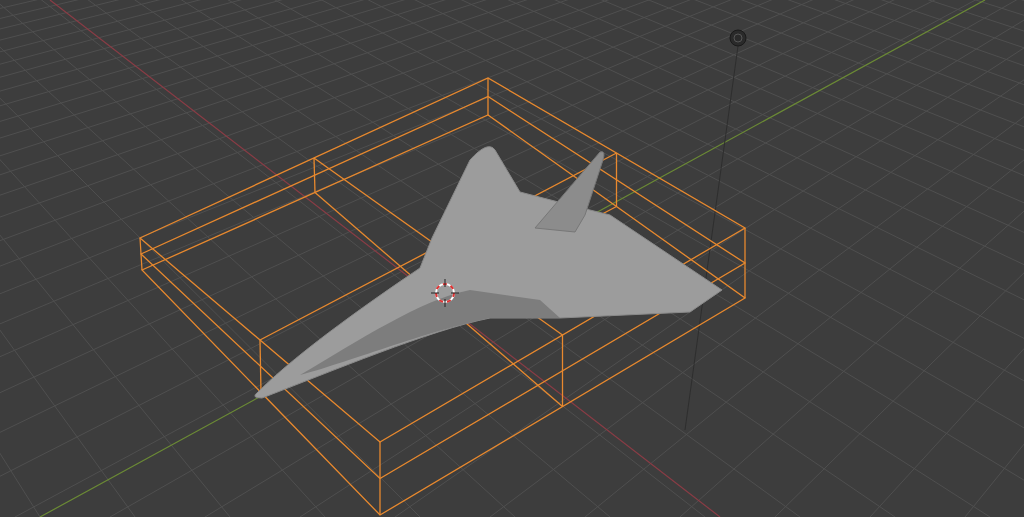  Describe the element at coordinates (445, 293) in the screenshot. I see `3d-cursor-icon` at that location.